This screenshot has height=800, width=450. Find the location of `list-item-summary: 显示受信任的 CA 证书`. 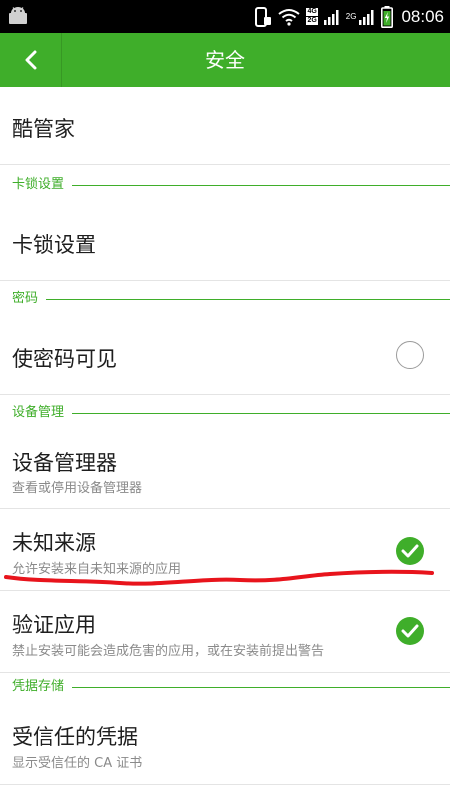

list-item-summary: 显示受信任的 CA 证书 is located at coordinates (77, 763).